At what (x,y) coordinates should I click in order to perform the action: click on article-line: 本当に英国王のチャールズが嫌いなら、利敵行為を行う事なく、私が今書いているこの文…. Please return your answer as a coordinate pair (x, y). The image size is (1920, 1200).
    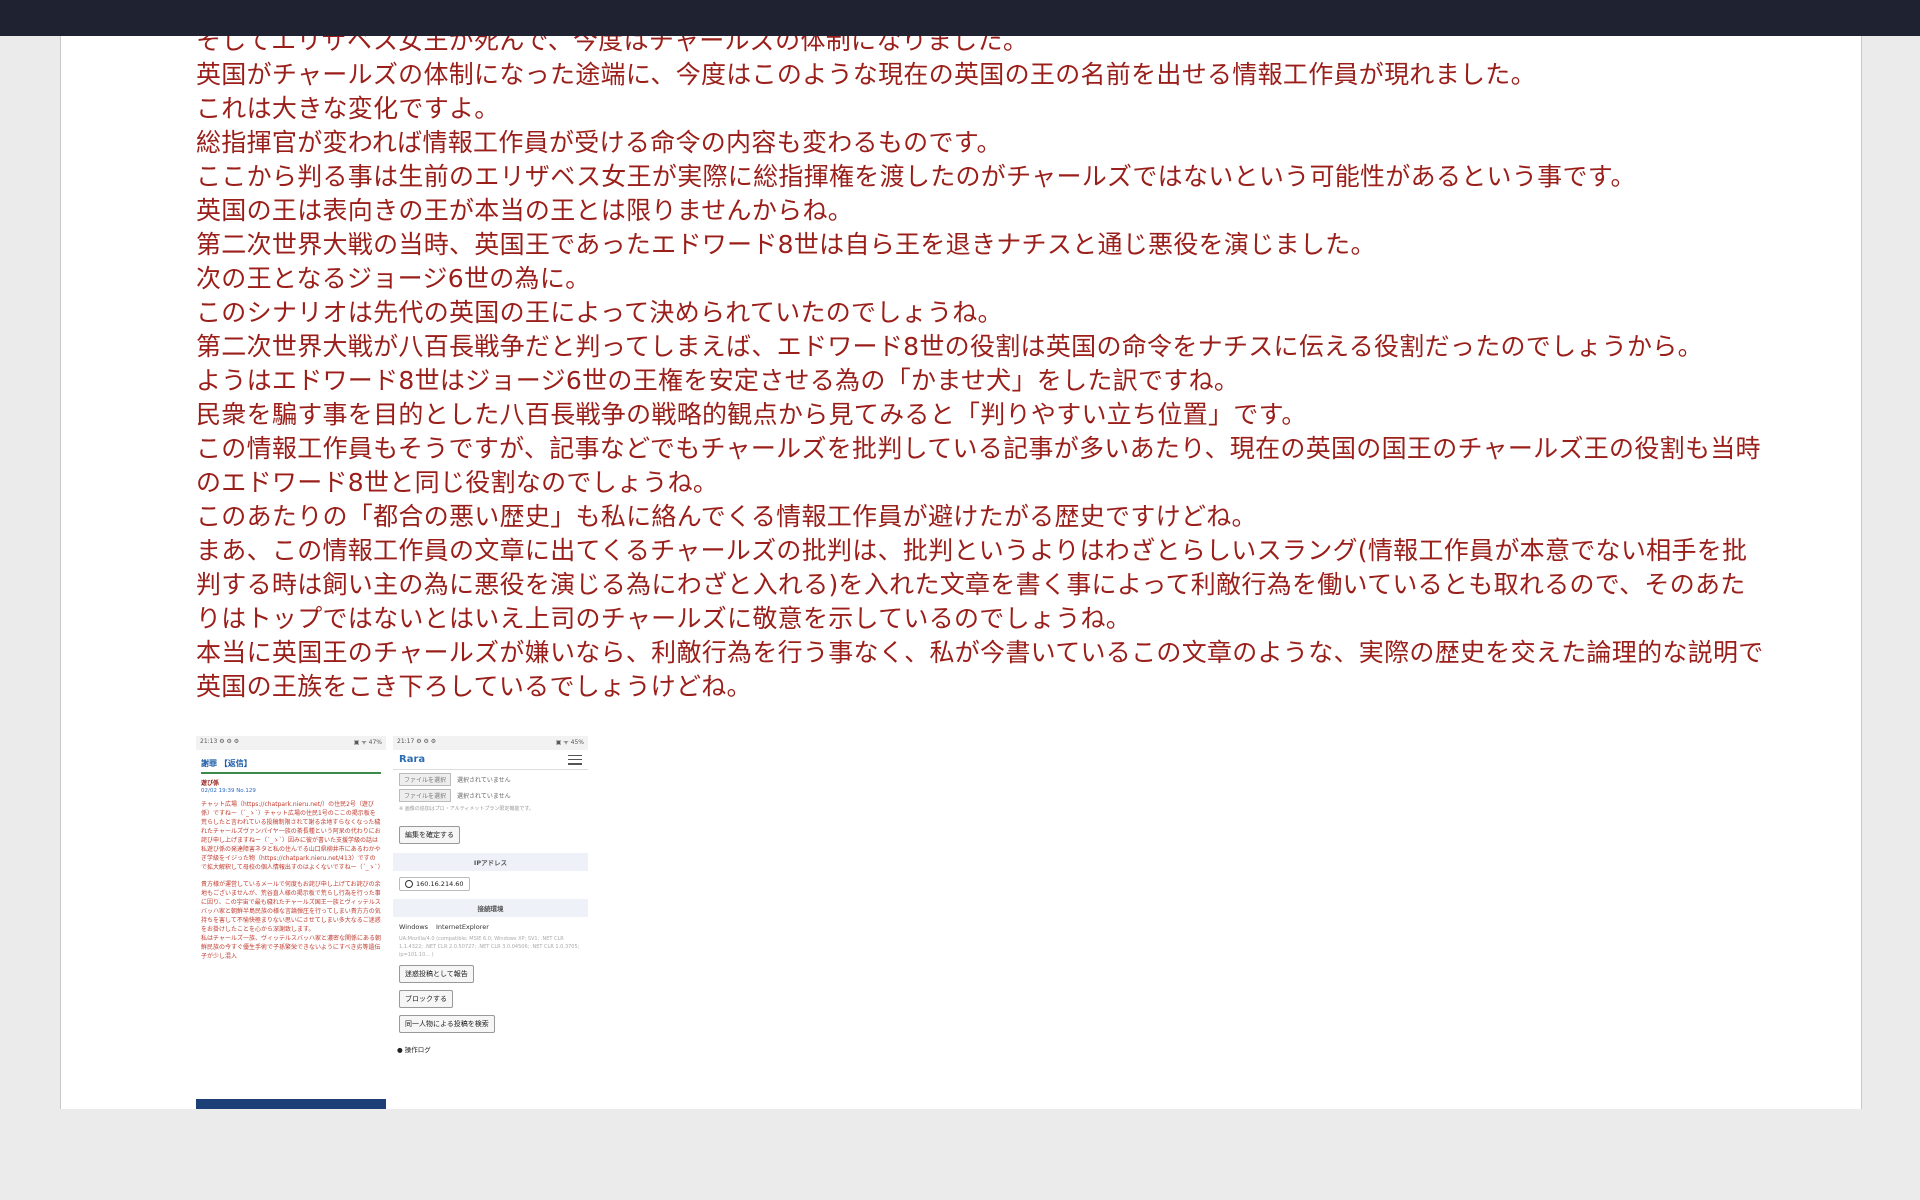
    Looking at the image, I should click on (980, 669).